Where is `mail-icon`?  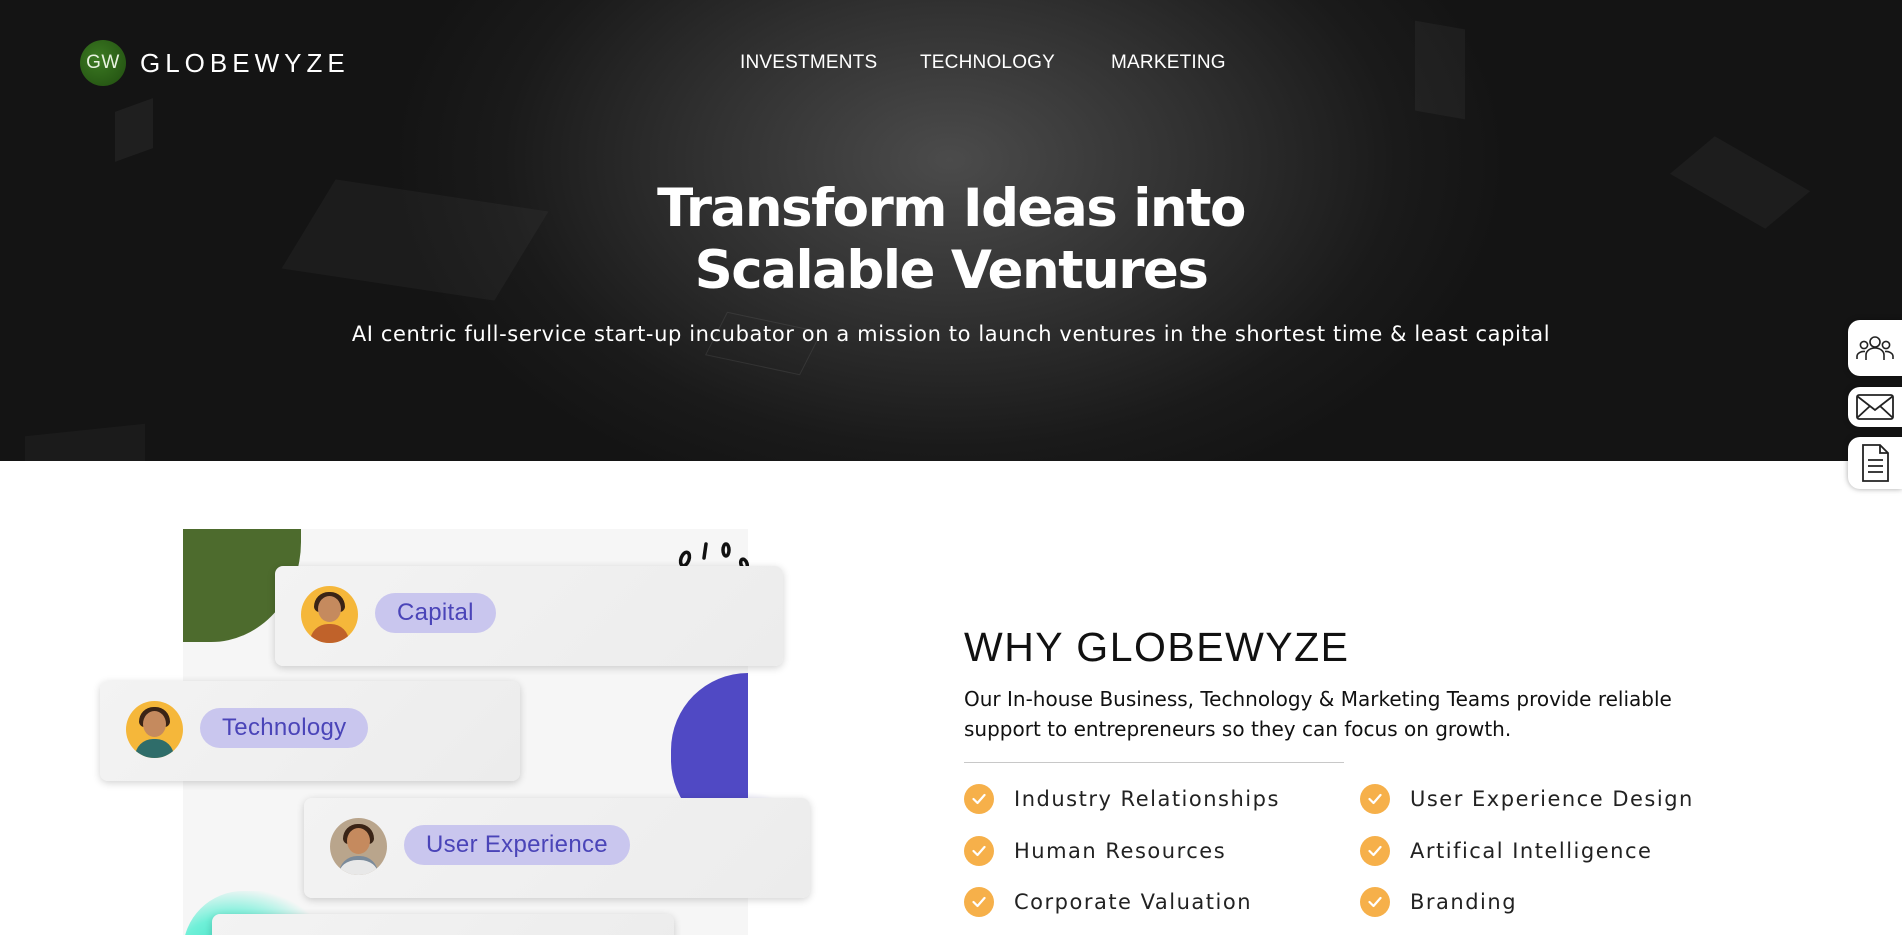
mail-icon is located at coordinates (1875, 407).